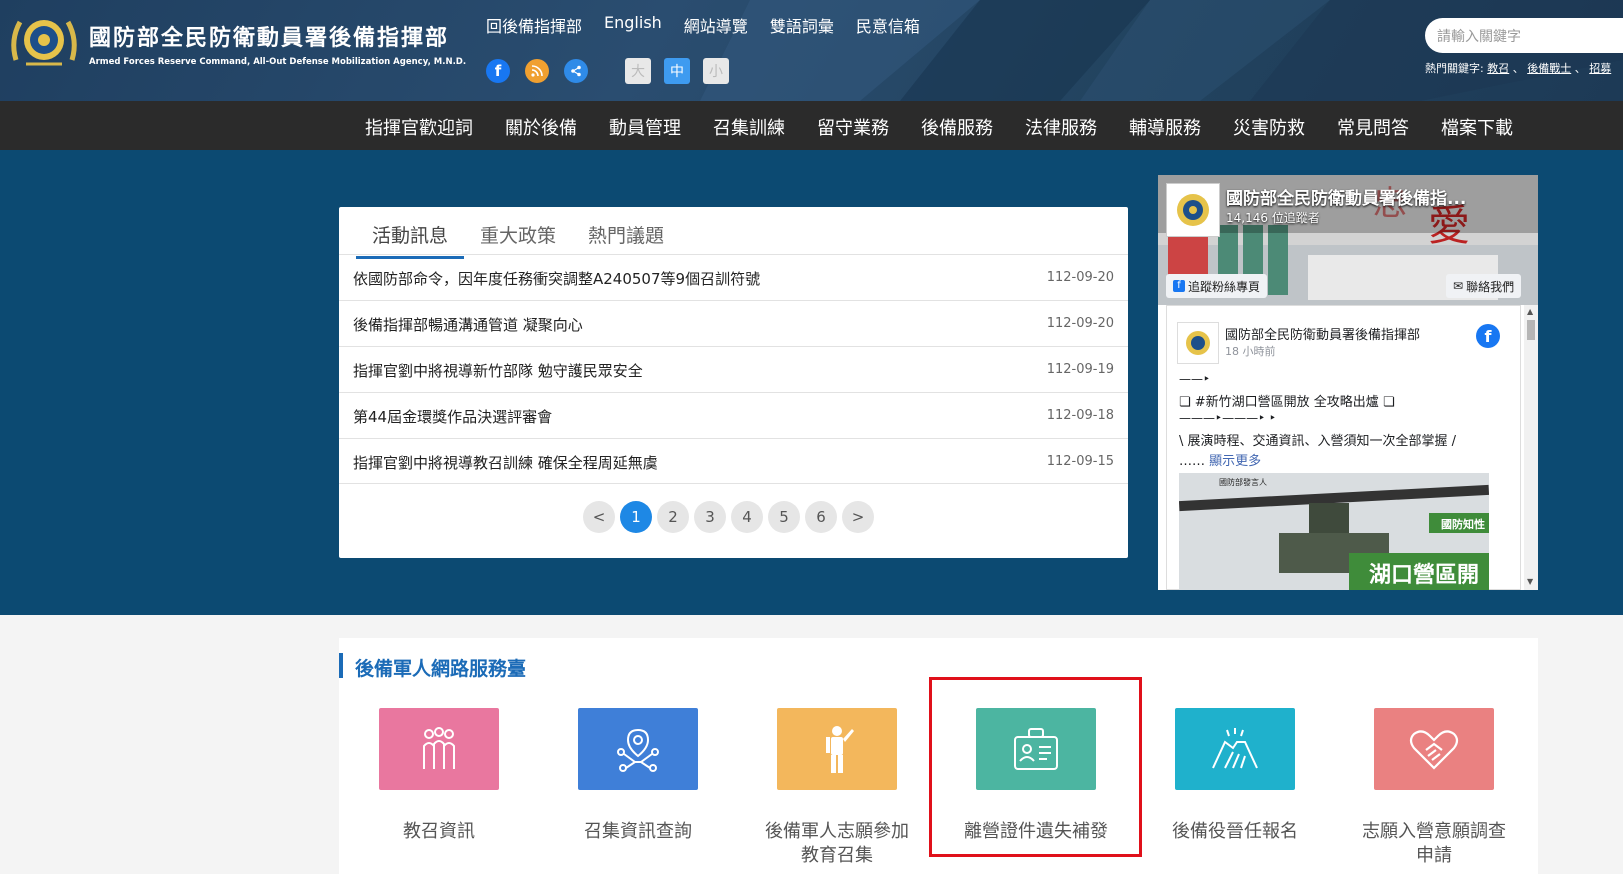 Image resolution: width=1623 pixels, height=874 pixels. I want to click on news-date: 112-09-20, so click(1080, 277).